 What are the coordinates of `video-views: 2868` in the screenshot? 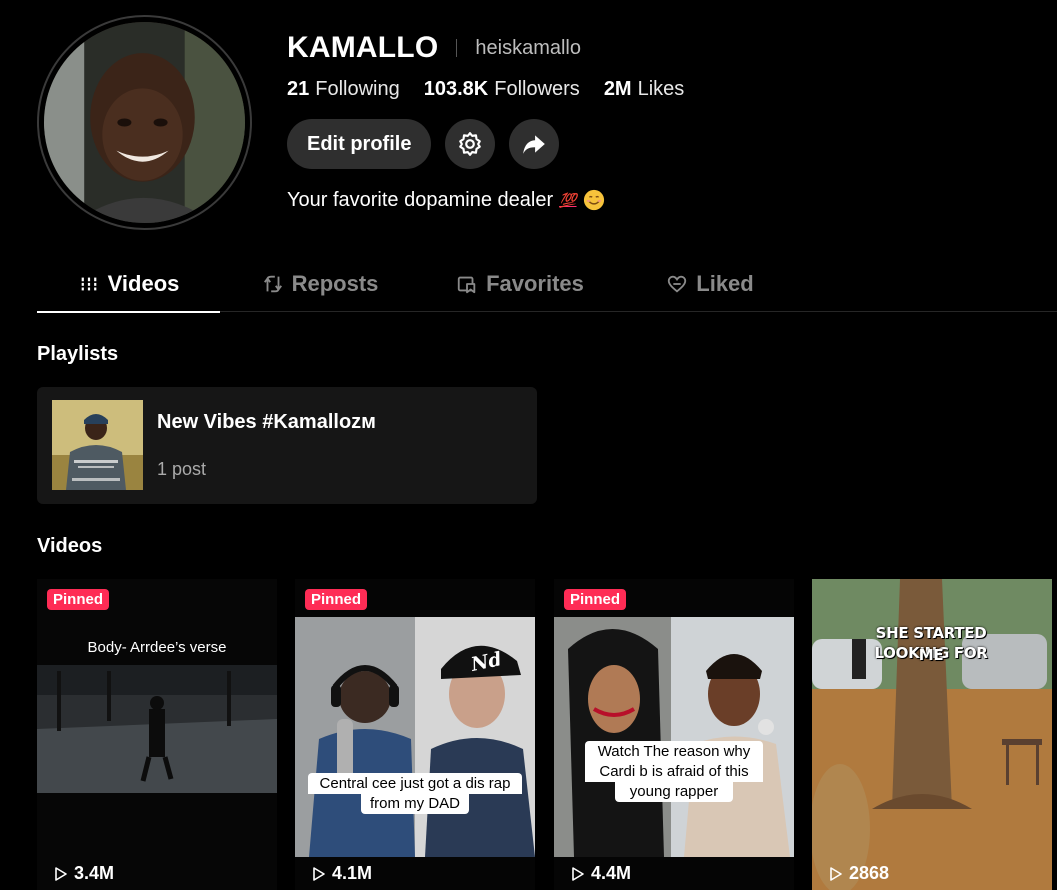 It's located at (859, 873).